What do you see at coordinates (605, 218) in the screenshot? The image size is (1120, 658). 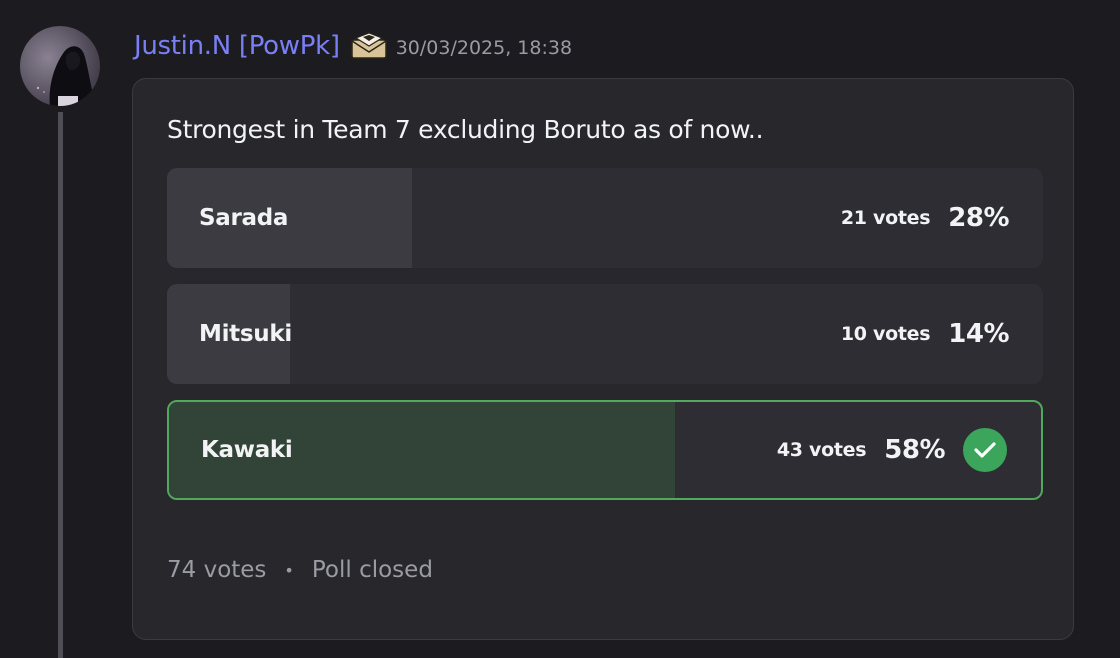 I see `poll-answer-sarada: Sarada 21 votes 28%` at bounding box center [605, 218].